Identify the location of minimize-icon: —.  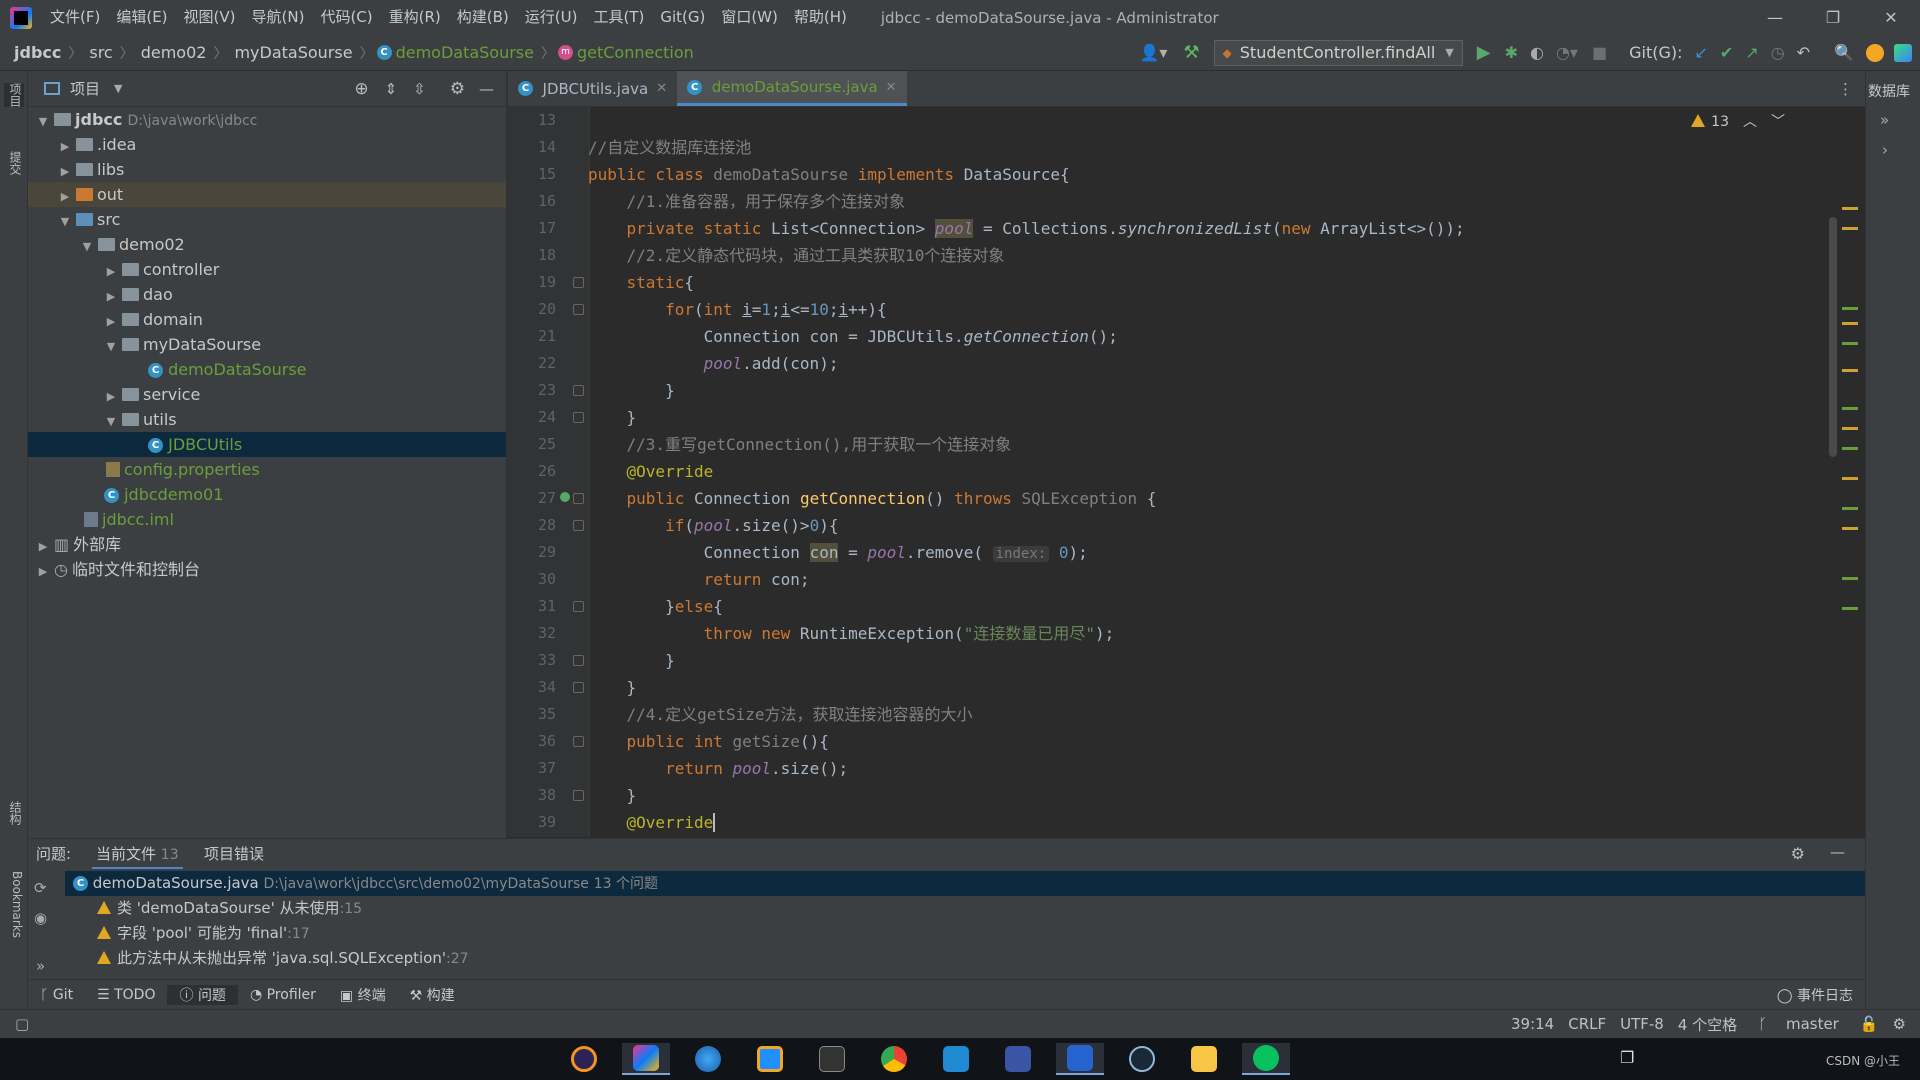
(1775, 17).